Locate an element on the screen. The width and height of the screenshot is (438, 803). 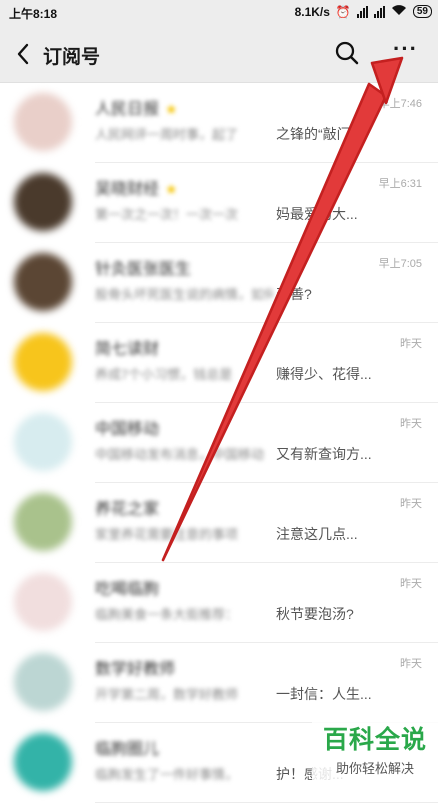
snippet-blurred: 第一次之一次！一次一次 is located at coordinates (167, 214).